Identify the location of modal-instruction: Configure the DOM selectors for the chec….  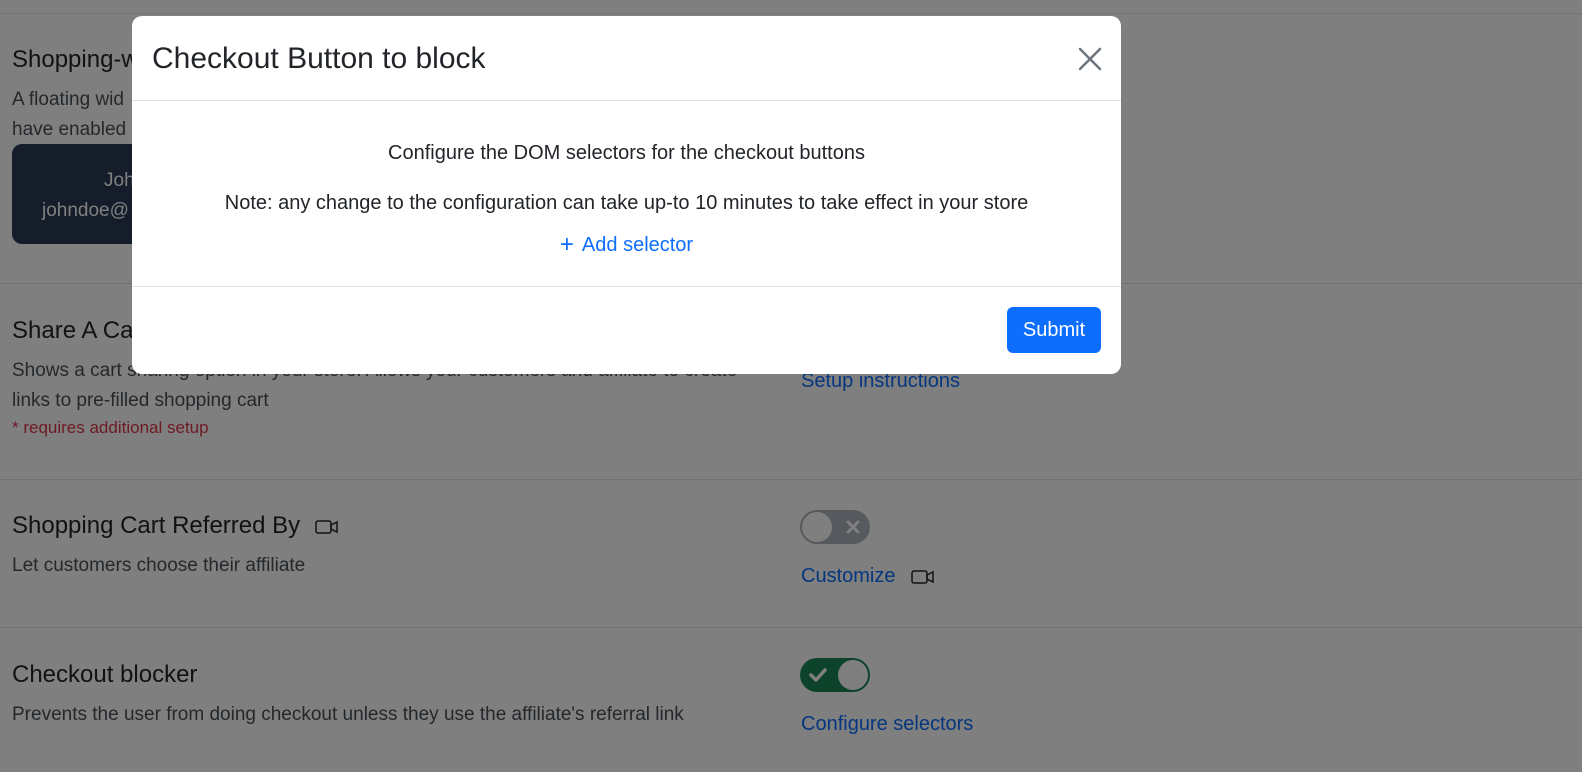
(626, 153).